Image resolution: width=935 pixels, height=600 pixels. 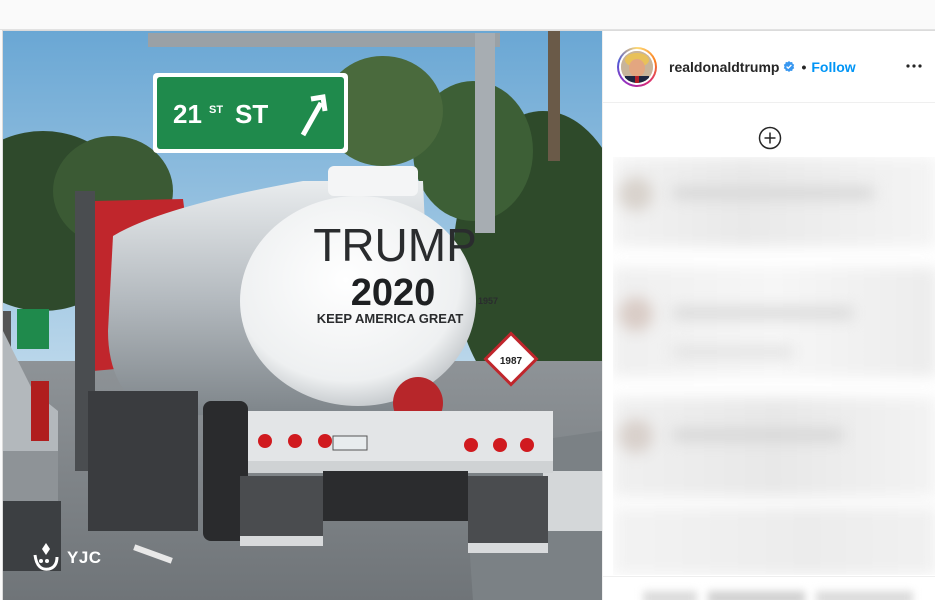 I want to click on verified-badge-icon, so click(x=789, y=66).